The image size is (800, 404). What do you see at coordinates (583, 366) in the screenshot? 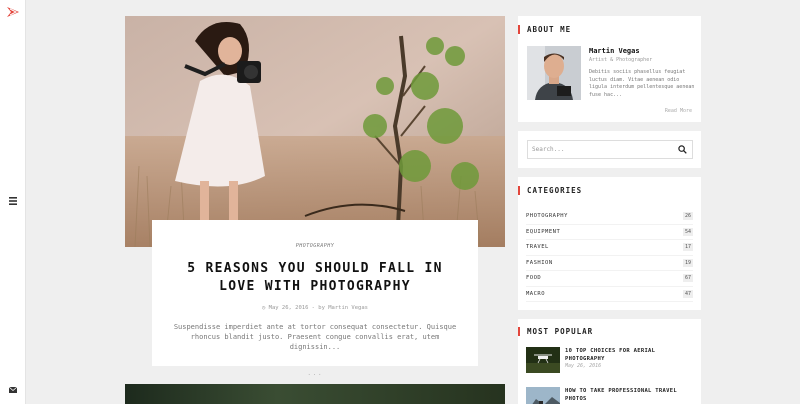
I see `popular-post-date: May 26, 2016` at bounding box center [583, 366].